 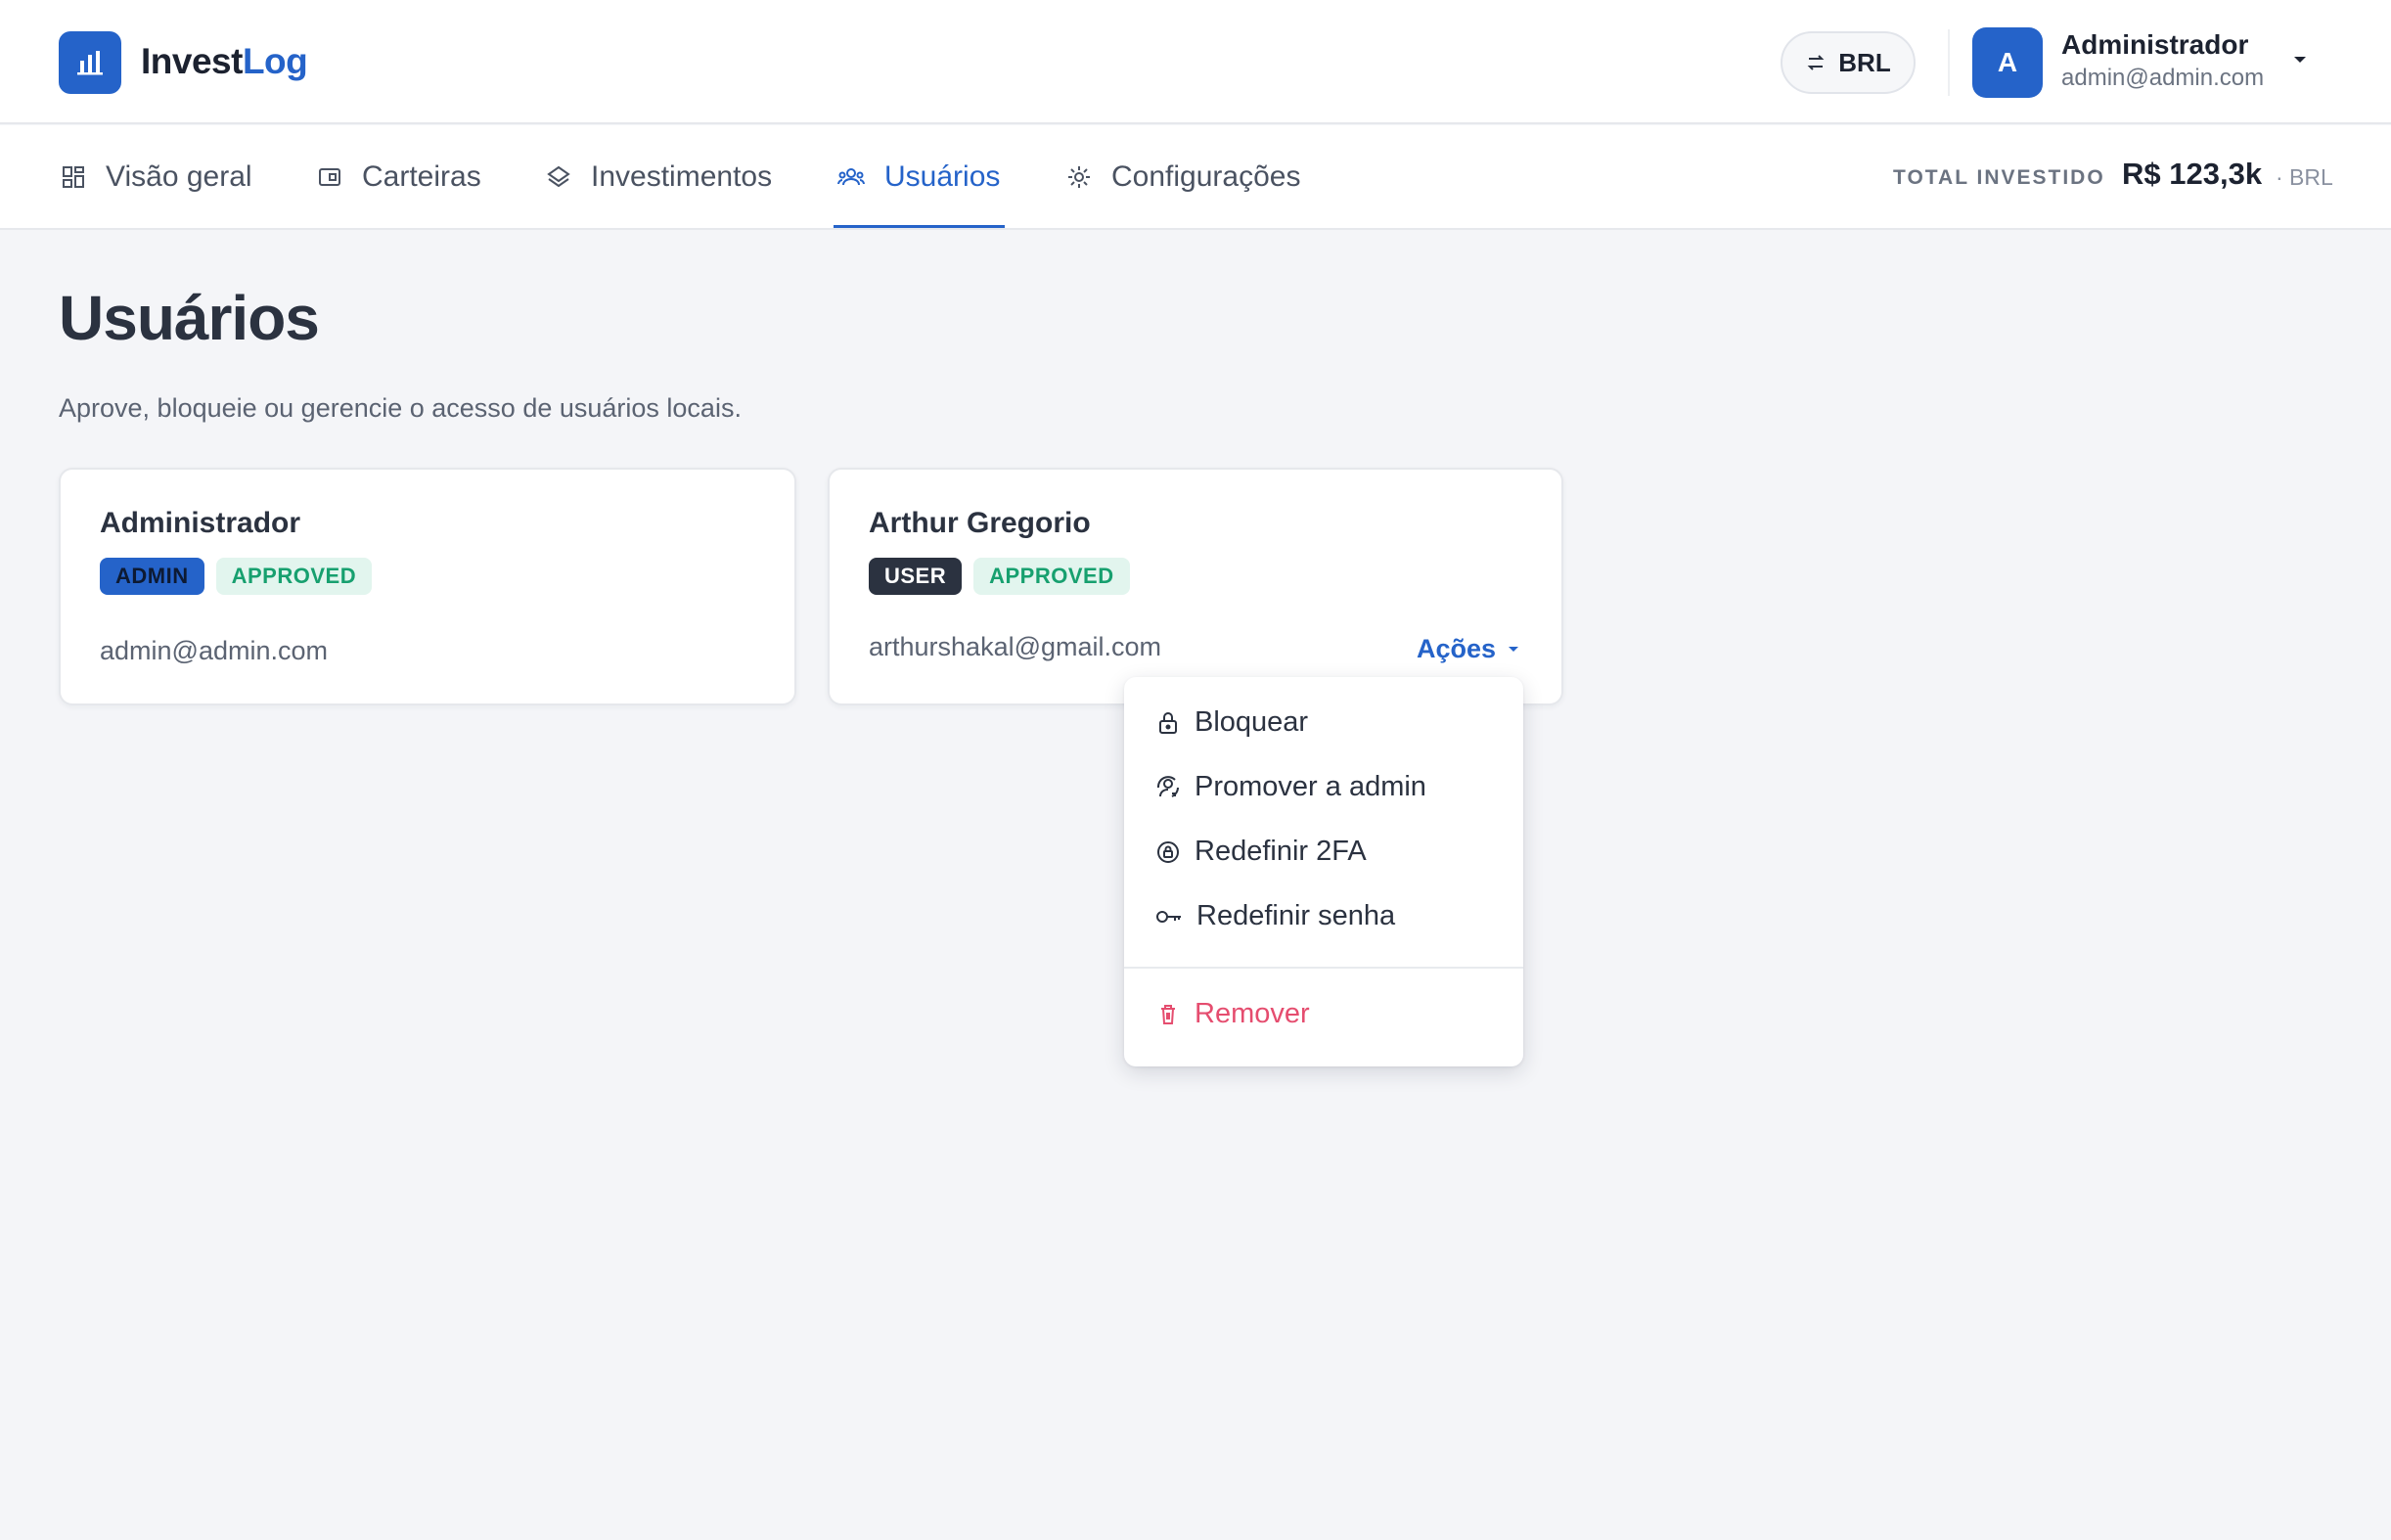 I want to click on active-tab-indicator, so click(x=920, y=226).